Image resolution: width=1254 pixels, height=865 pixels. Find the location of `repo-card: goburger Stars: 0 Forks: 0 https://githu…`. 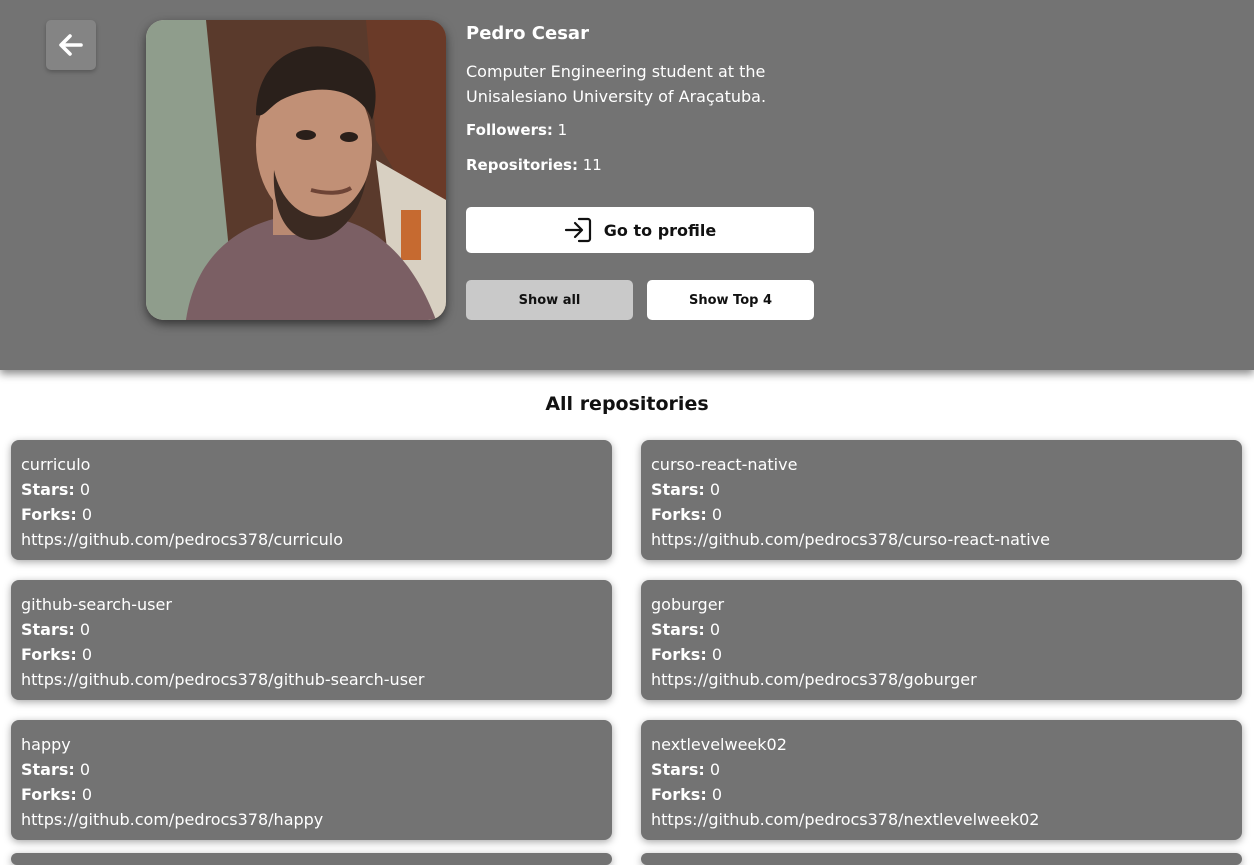

repo-card: goburger Stars: 0 Forks: 0 https://githu… is located at coordinates (941, 640).